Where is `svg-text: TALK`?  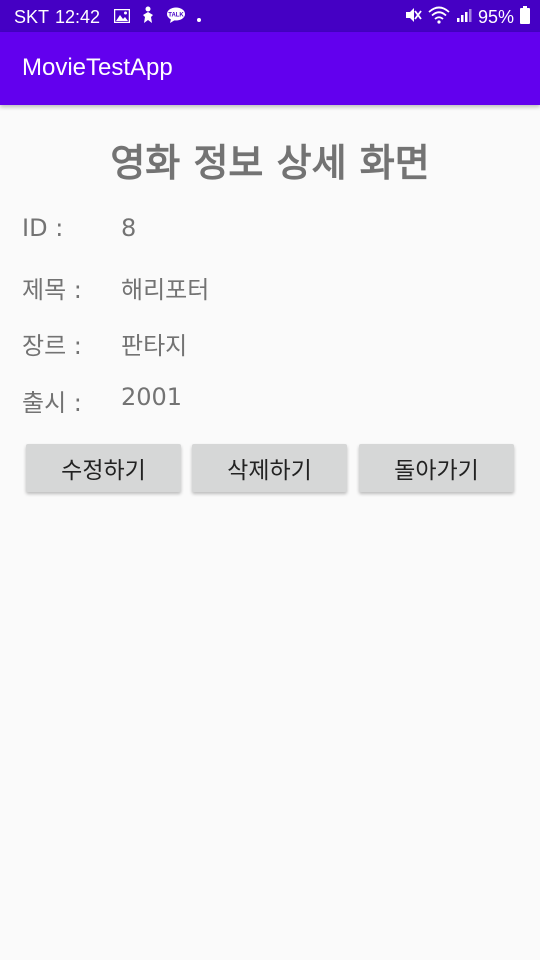
svg-text: TALK is located at coordinates (176, 16).